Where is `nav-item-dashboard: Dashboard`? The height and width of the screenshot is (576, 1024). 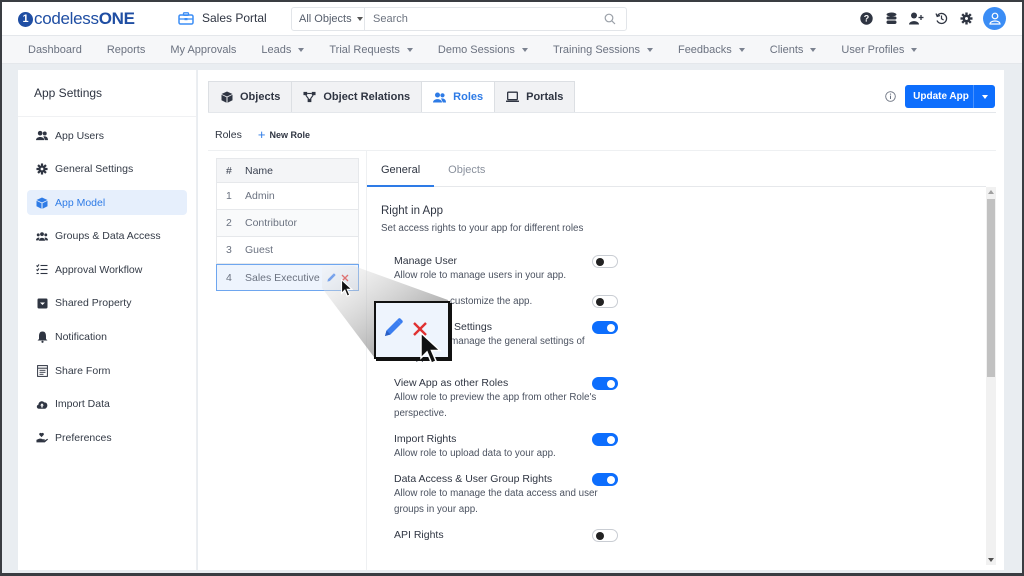
nav-item-dashboard: Dashboard is located at coordinates (55, 50).